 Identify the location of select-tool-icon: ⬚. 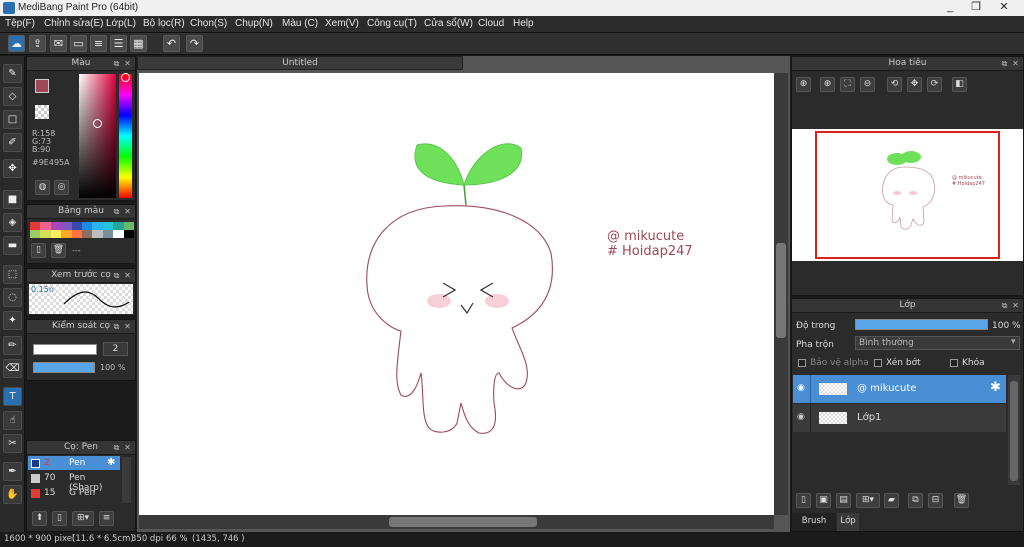
(12, 274).